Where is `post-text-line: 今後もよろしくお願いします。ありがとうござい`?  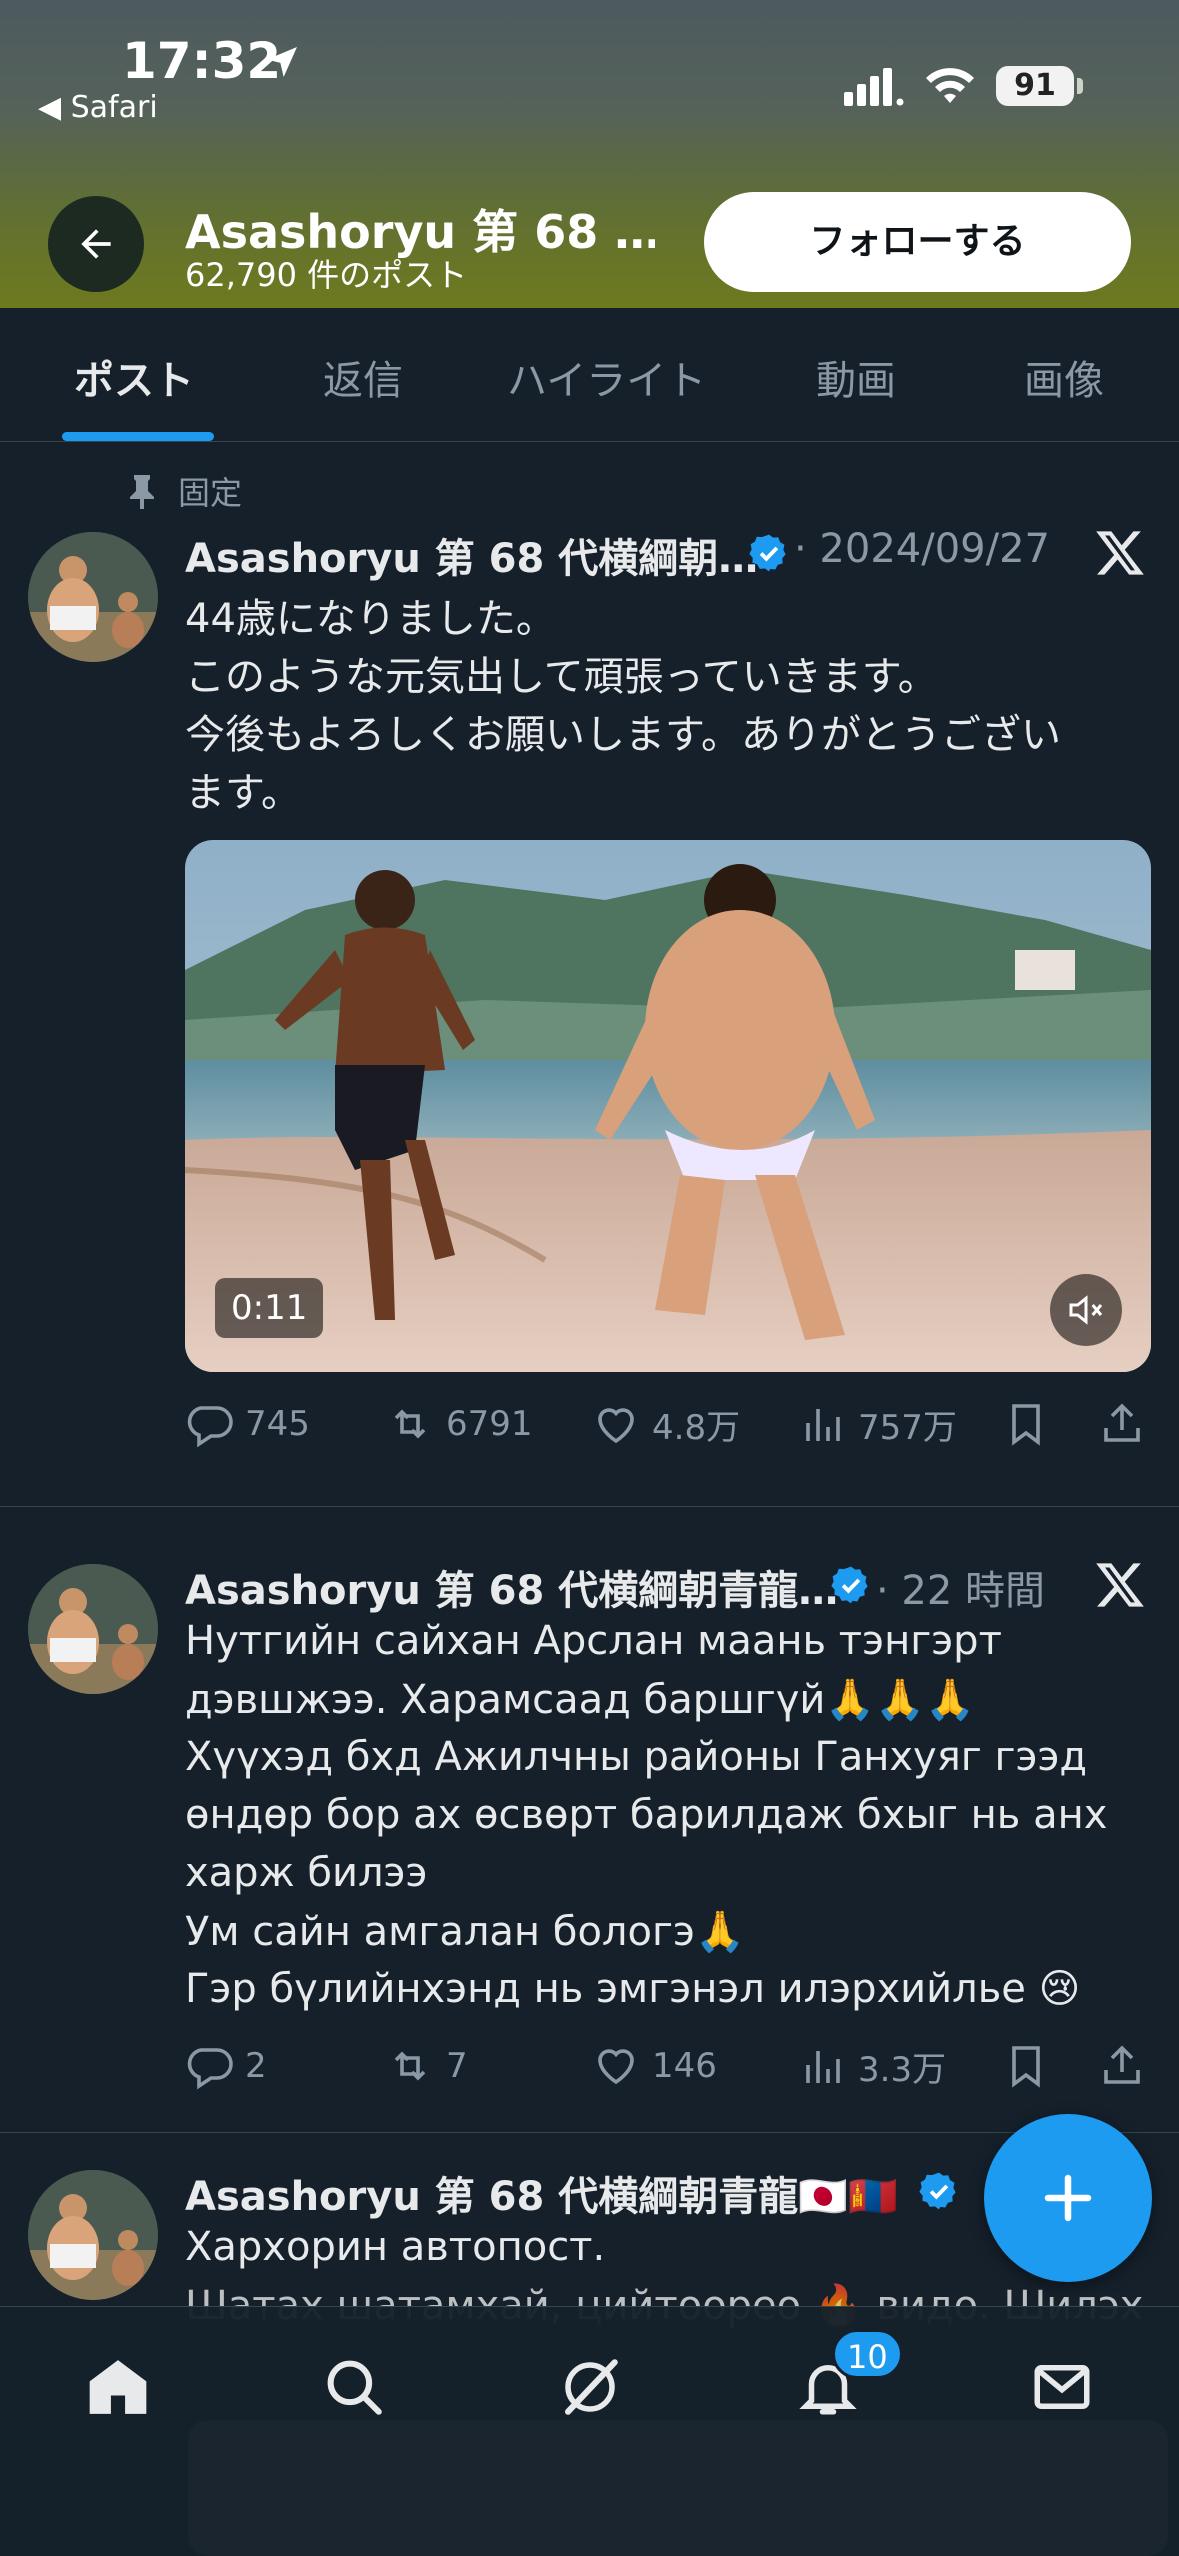
post-text-line: 今後もよろしくお願いします。ありがとうござい is located at coordinates (623, 735).